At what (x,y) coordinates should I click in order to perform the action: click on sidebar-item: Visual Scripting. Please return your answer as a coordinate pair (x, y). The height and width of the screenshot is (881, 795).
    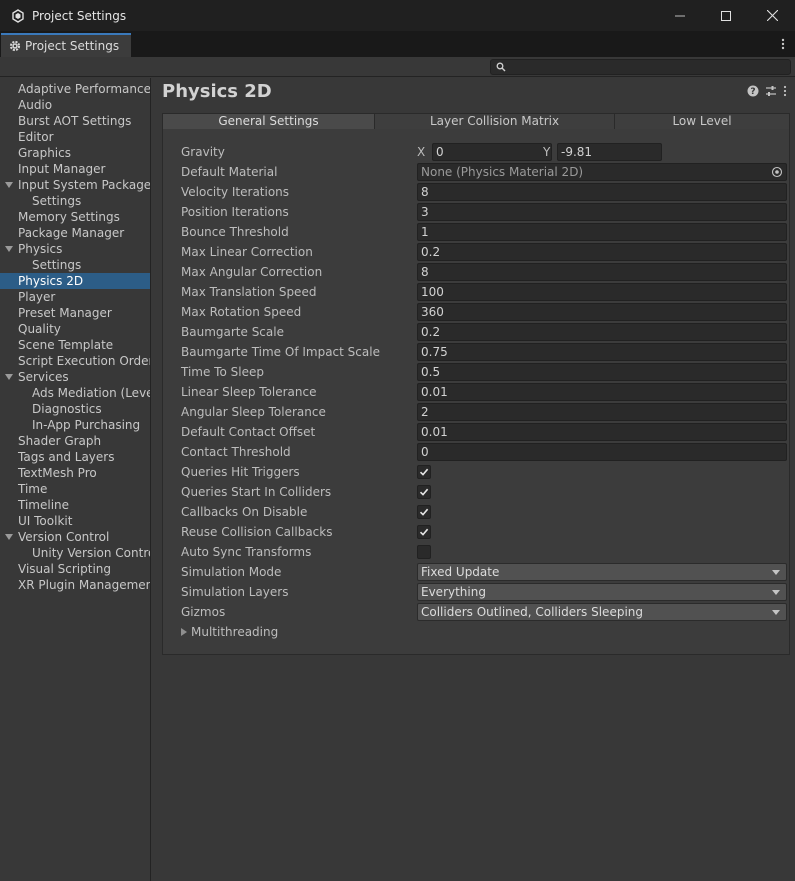
    Looking at the image, I should click on (75, 569).